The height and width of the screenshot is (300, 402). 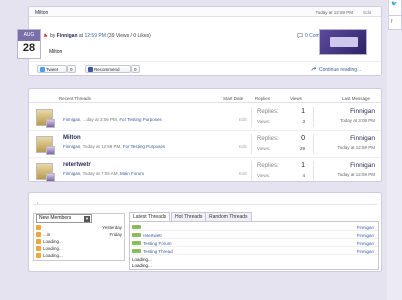 What do you see at coordinates (108, 69) in the screenshot?
I see `recommend-button: Recommend` at bounding box center [108, 69].